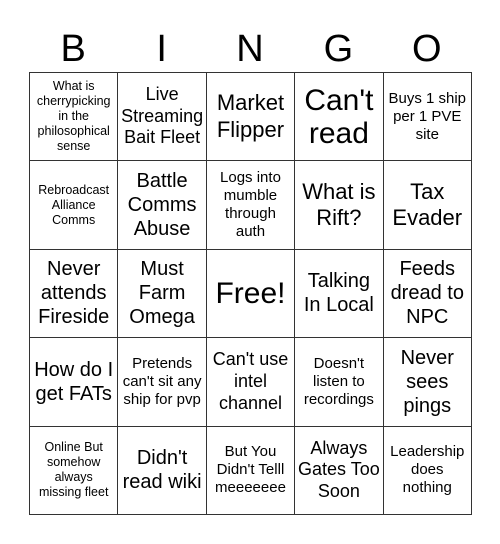 Image resolution: width=500 pixels, height=544 pixels. Describe the element at coordinates (73, 293) in the screenshot. I see `bingo-cell: Never attends Fireside` at that location.